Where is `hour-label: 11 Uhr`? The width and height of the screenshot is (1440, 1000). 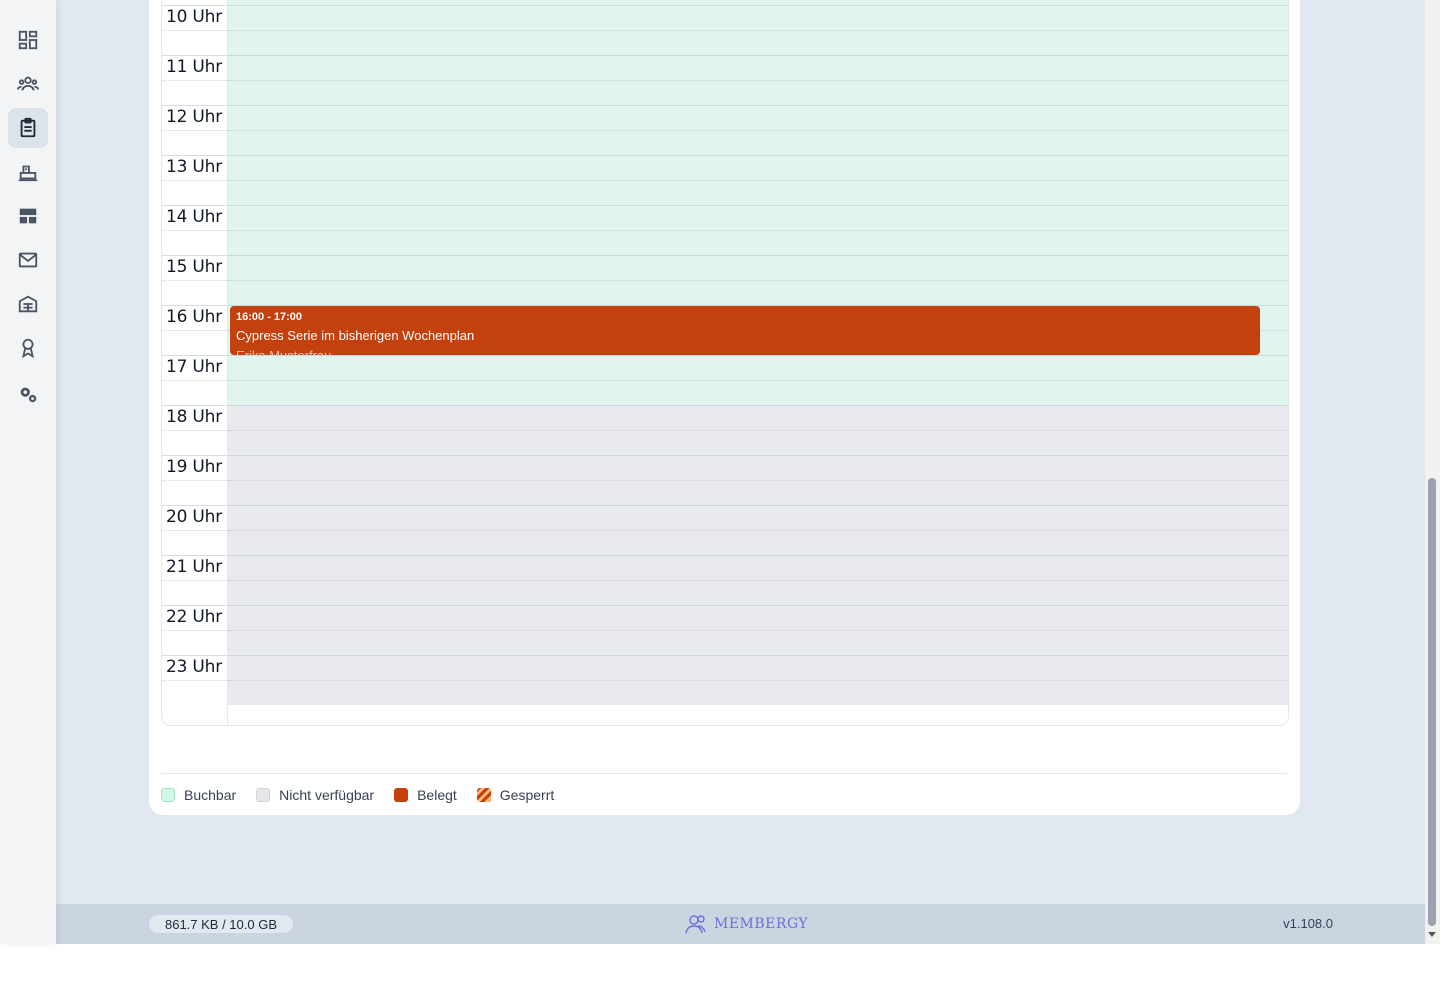
hour-label: 11 Uhr is located at coordinates (193, 67).